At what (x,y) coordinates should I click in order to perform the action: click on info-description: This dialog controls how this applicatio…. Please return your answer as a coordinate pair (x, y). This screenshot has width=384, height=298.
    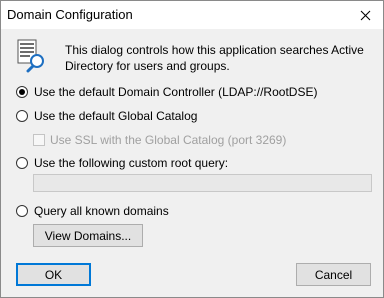
    Looking at the image, I should click on (214, 58).